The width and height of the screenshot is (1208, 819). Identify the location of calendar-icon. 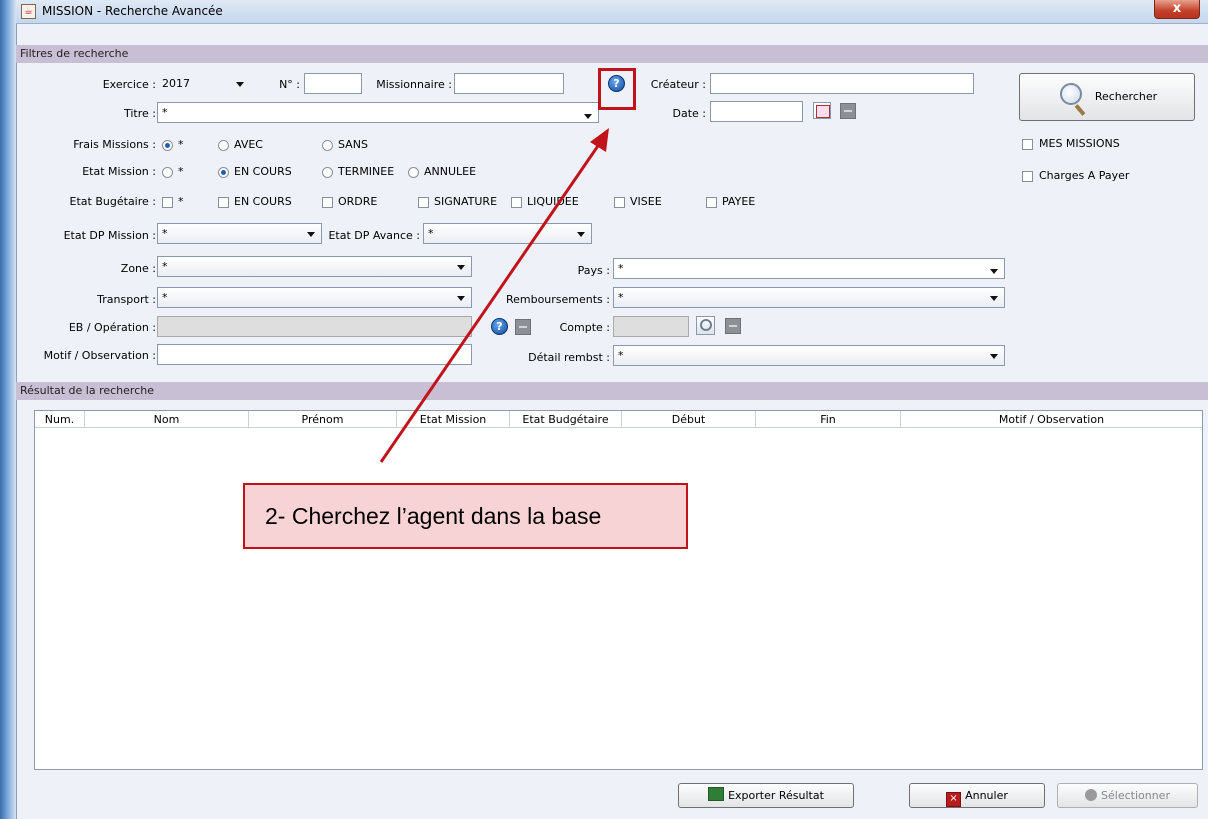
(822, 110).